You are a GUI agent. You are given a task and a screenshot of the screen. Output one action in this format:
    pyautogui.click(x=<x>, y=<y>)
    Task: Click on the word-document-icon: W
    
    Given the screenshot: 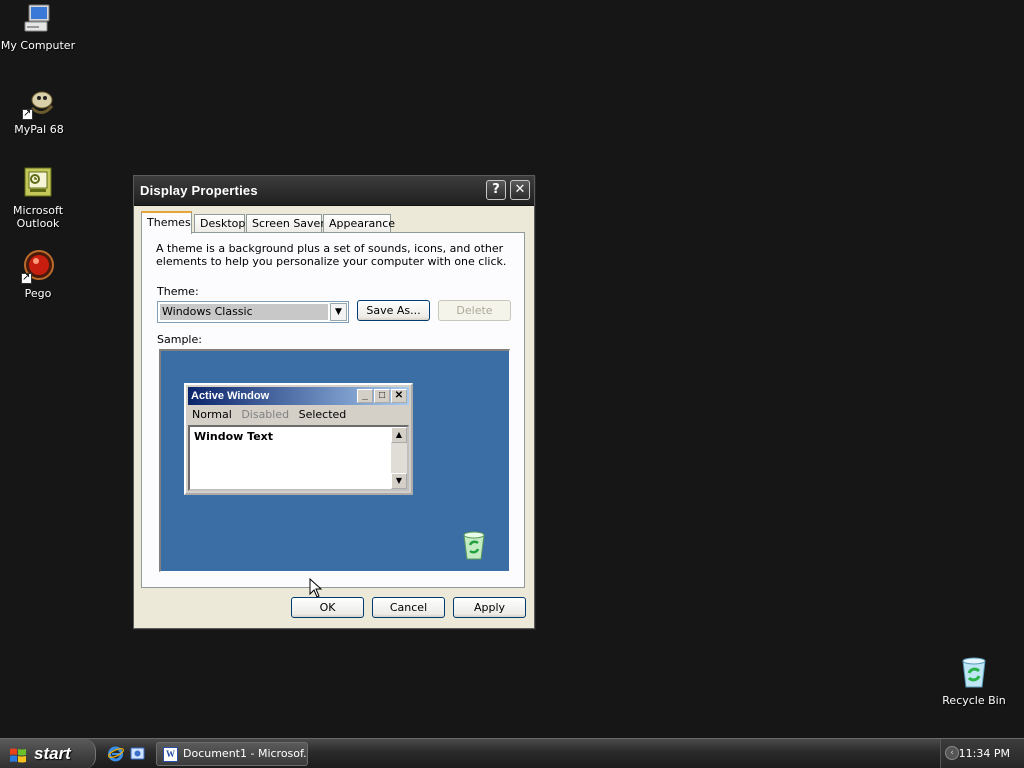 What is the action you would take?
    pyautogui.click(x=170, y=754)
    